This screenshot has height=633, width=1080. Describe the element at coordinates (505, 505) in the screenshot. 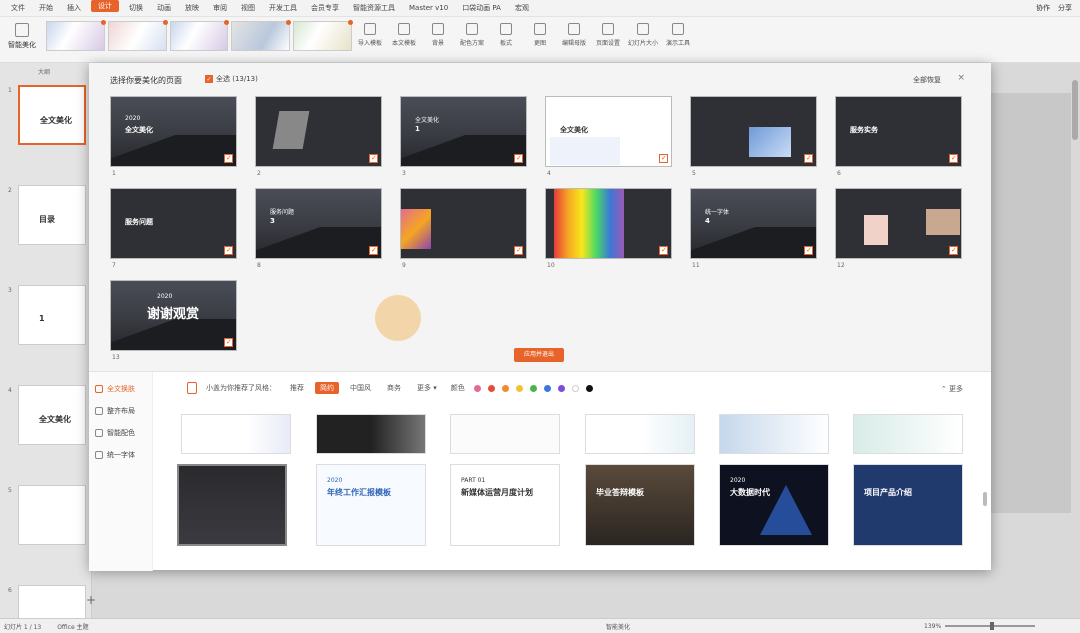

I see `template-thumb: PART 01 新媒体运营月度计划` at that location.